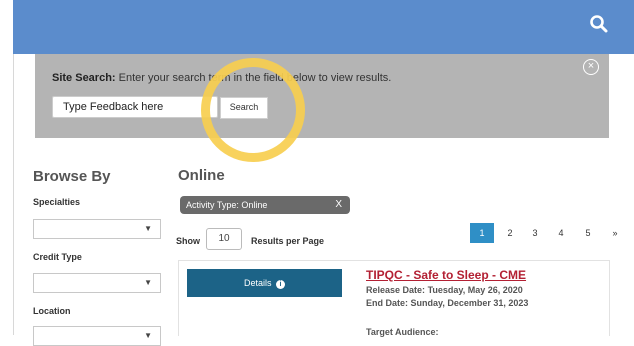 This screenshot has height=346, width=634. Describe the element at coordinates (446, 275) in the screenshot. I see `course-title-link: TIPQC - Safe to Sleep - CME` at that location.